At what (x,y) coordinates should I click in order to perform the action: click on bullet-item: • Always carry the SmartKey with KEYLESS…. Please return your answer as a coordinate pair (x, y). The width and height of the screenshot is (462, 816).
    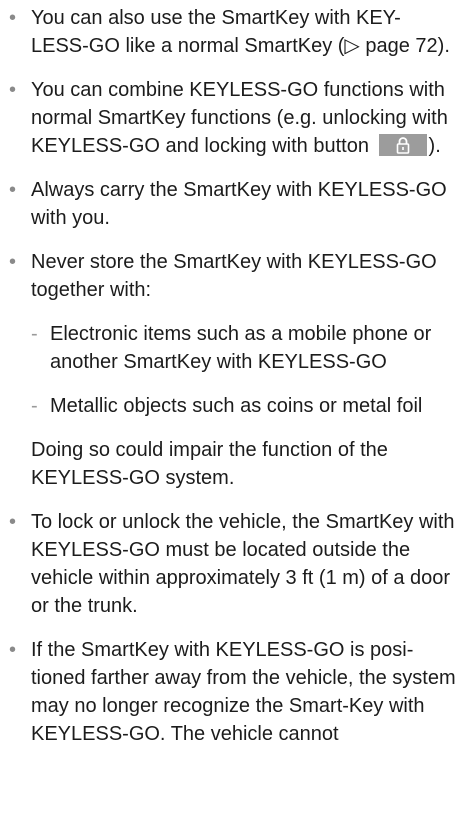
    Looking at the image, I should click on (231, 204).